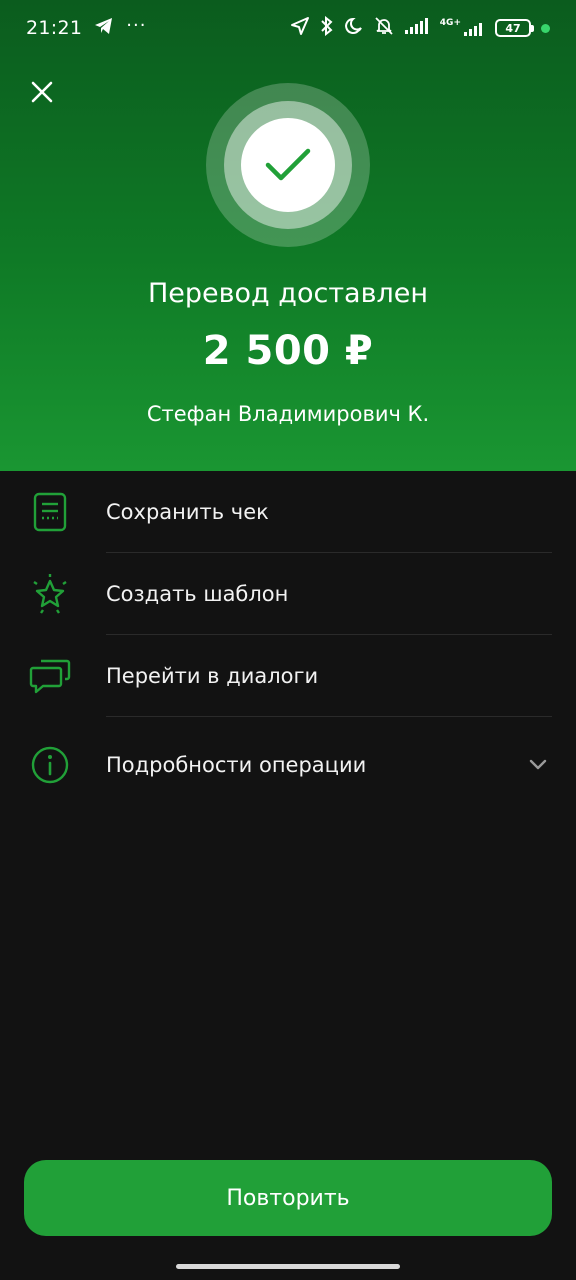  I want to click on home-indicator, so click(288, 1266).